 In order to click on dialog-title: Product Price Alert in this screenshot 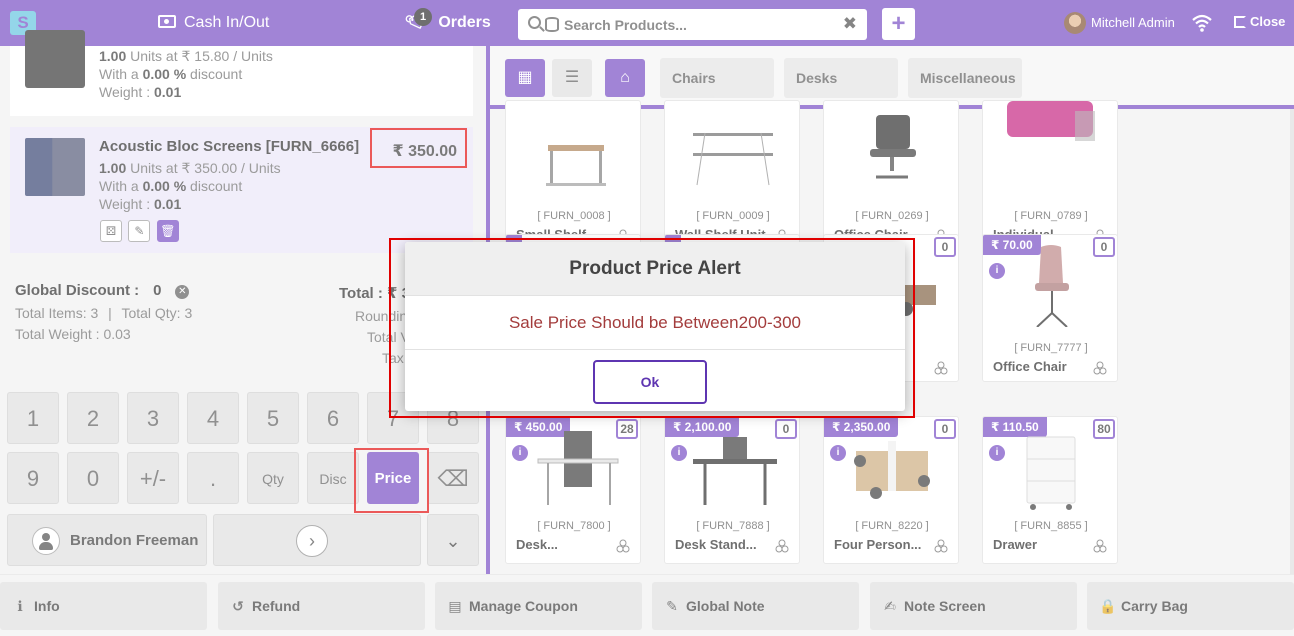, I will do `click(655, 269)`.